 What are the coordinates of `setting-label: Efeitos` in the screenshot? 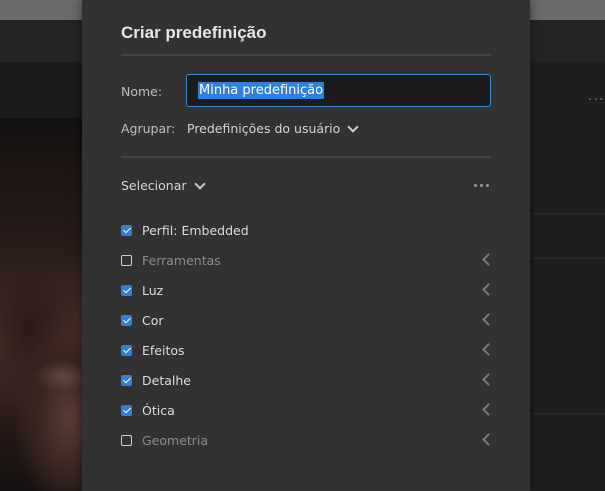 It's located at (163, 350).